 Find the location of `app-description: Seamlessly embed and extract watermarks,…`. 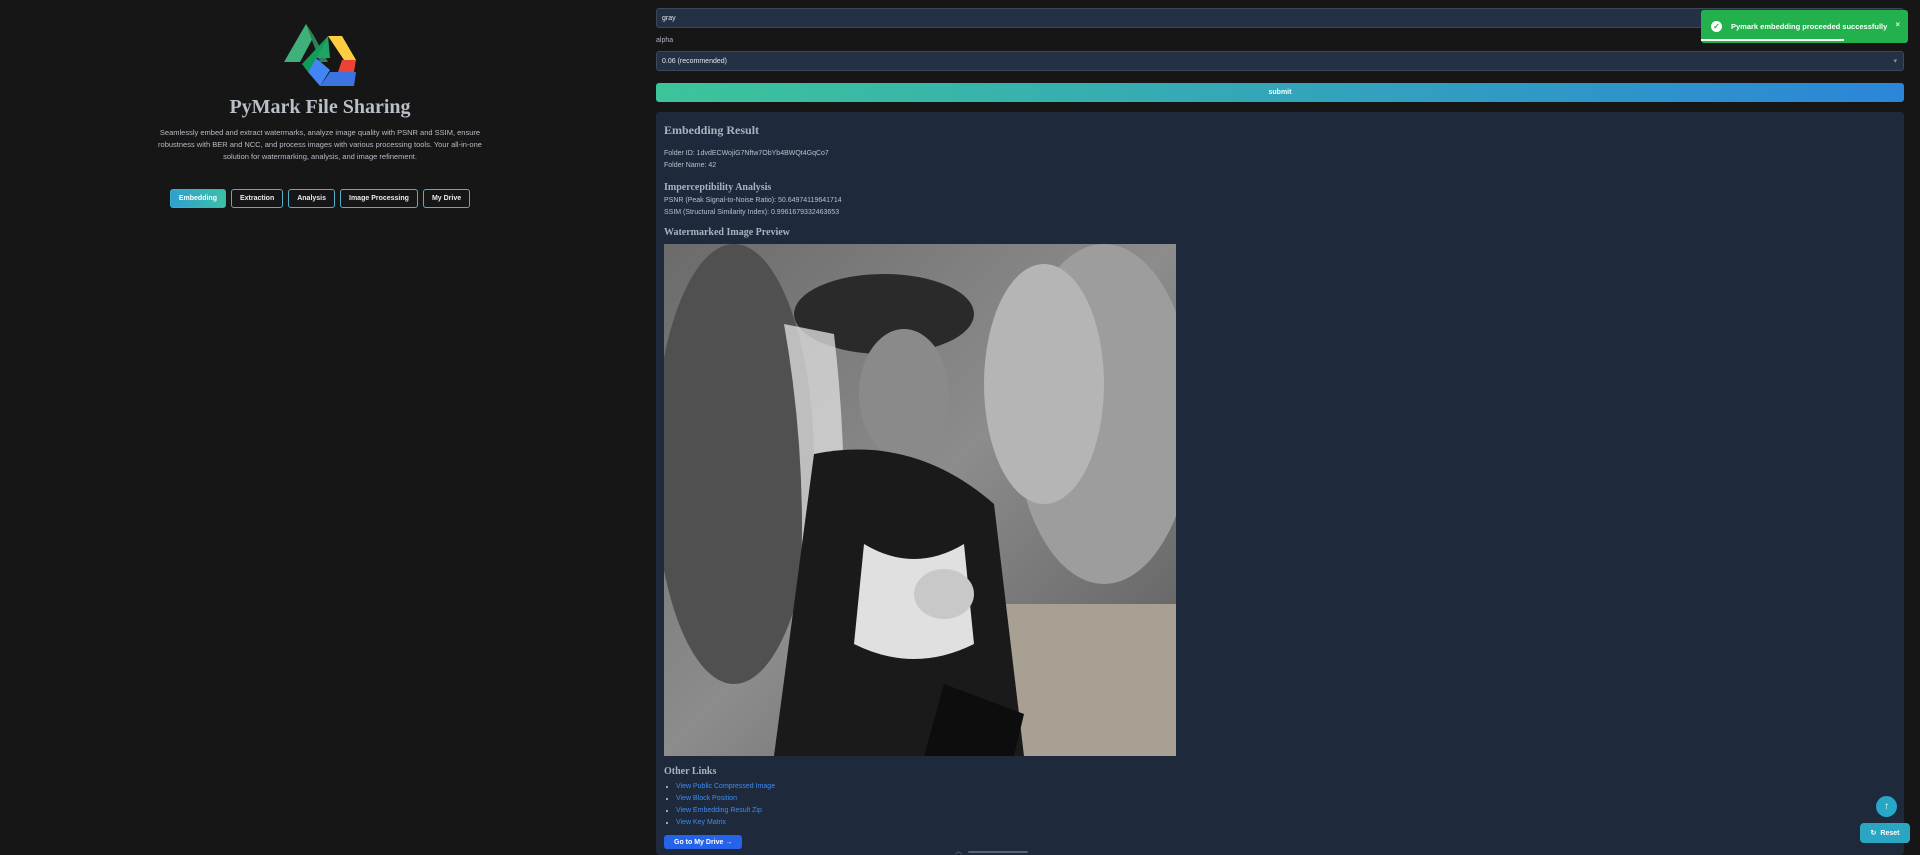

app-description: Seamlessly embed and extract watermarks,… is located at coordinates (320, 144).